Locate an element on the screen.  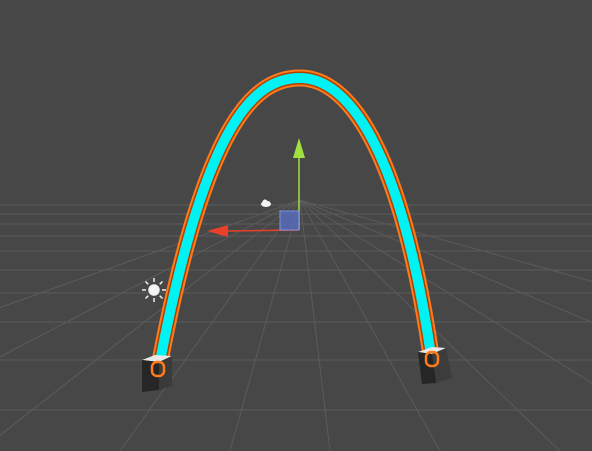
sun-icon is located at coordinates (154, 290).